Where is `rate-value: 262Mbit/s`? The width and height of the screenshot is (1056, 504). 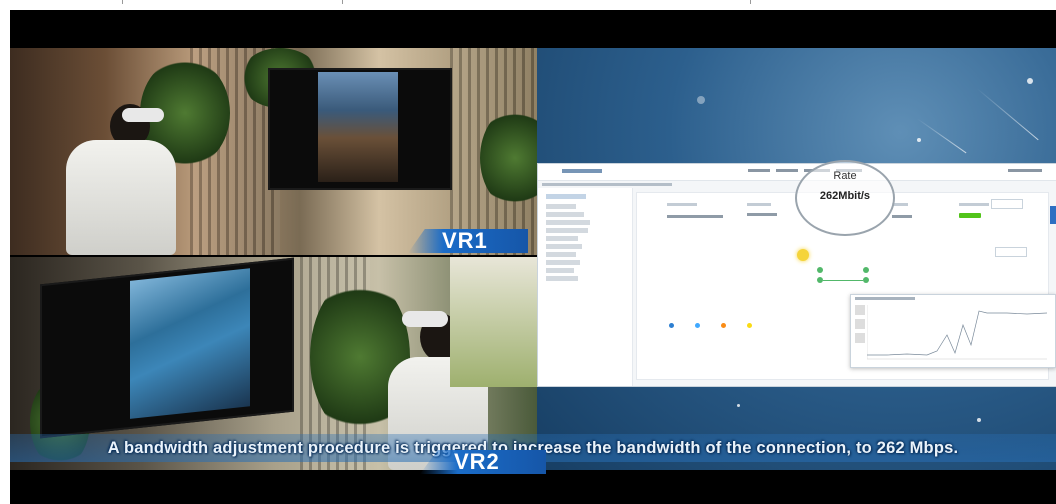 rate-value: 262Mbit/s is located at coordinates (845, 196).